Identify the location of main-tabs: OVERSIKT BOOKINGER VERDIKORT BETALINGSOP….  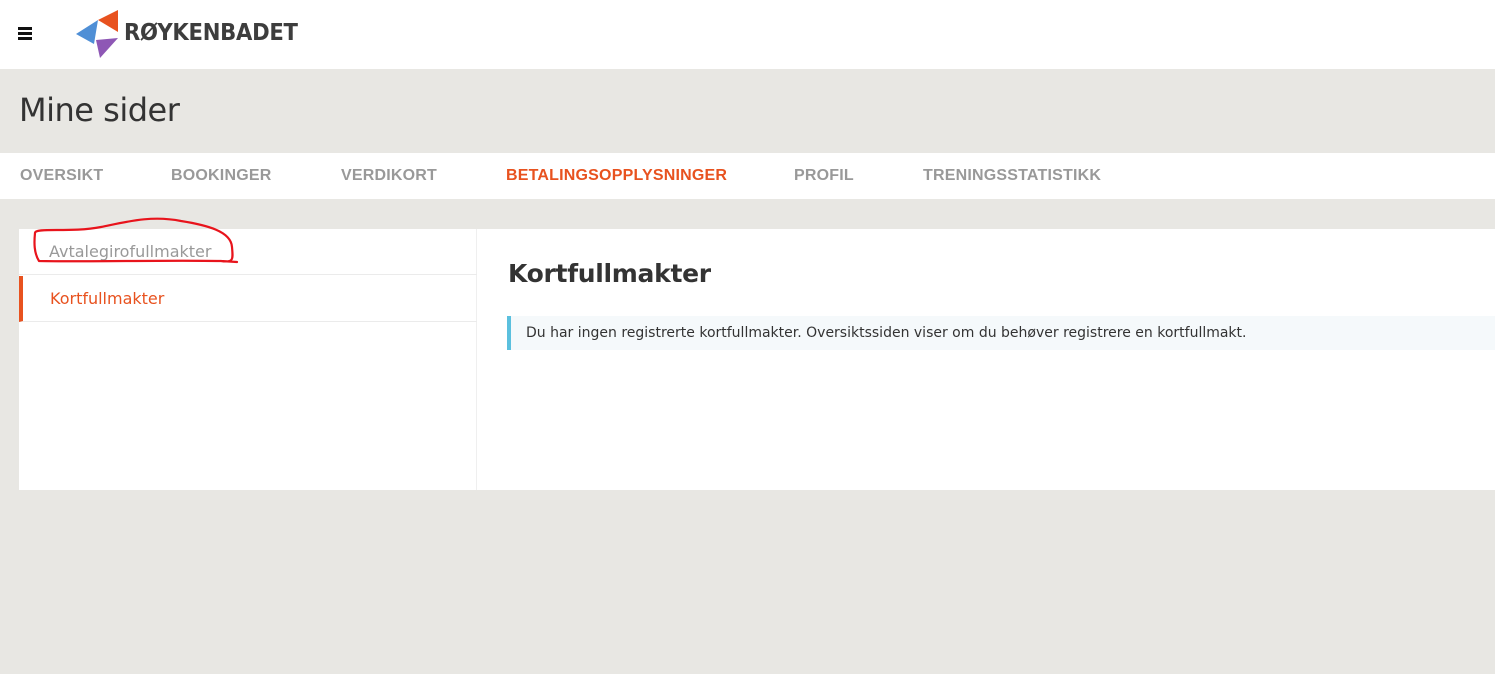
(747, 176).